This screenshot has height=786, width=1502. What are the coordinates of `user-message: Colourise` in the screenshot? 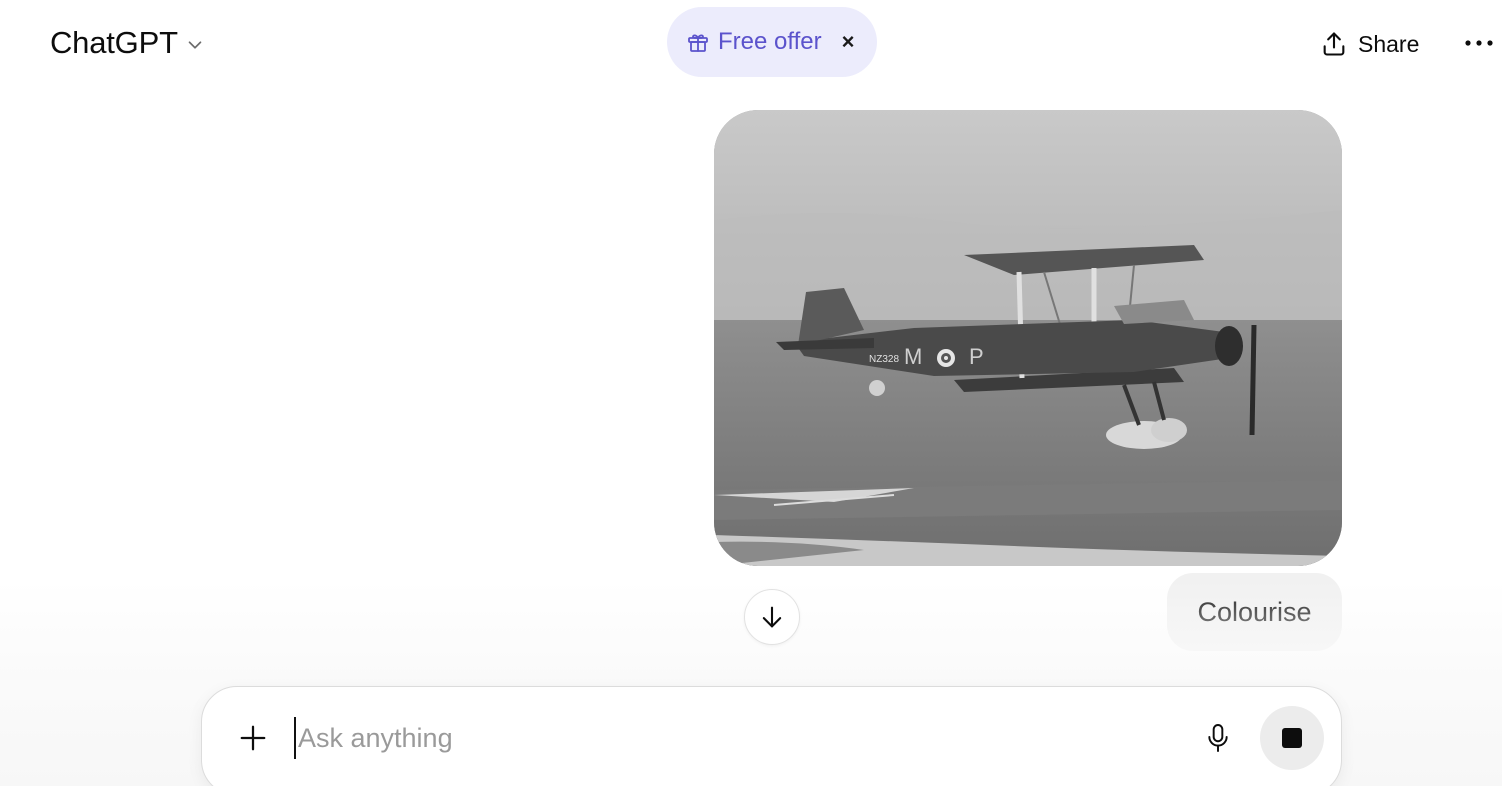 It's located at (1254, 612).